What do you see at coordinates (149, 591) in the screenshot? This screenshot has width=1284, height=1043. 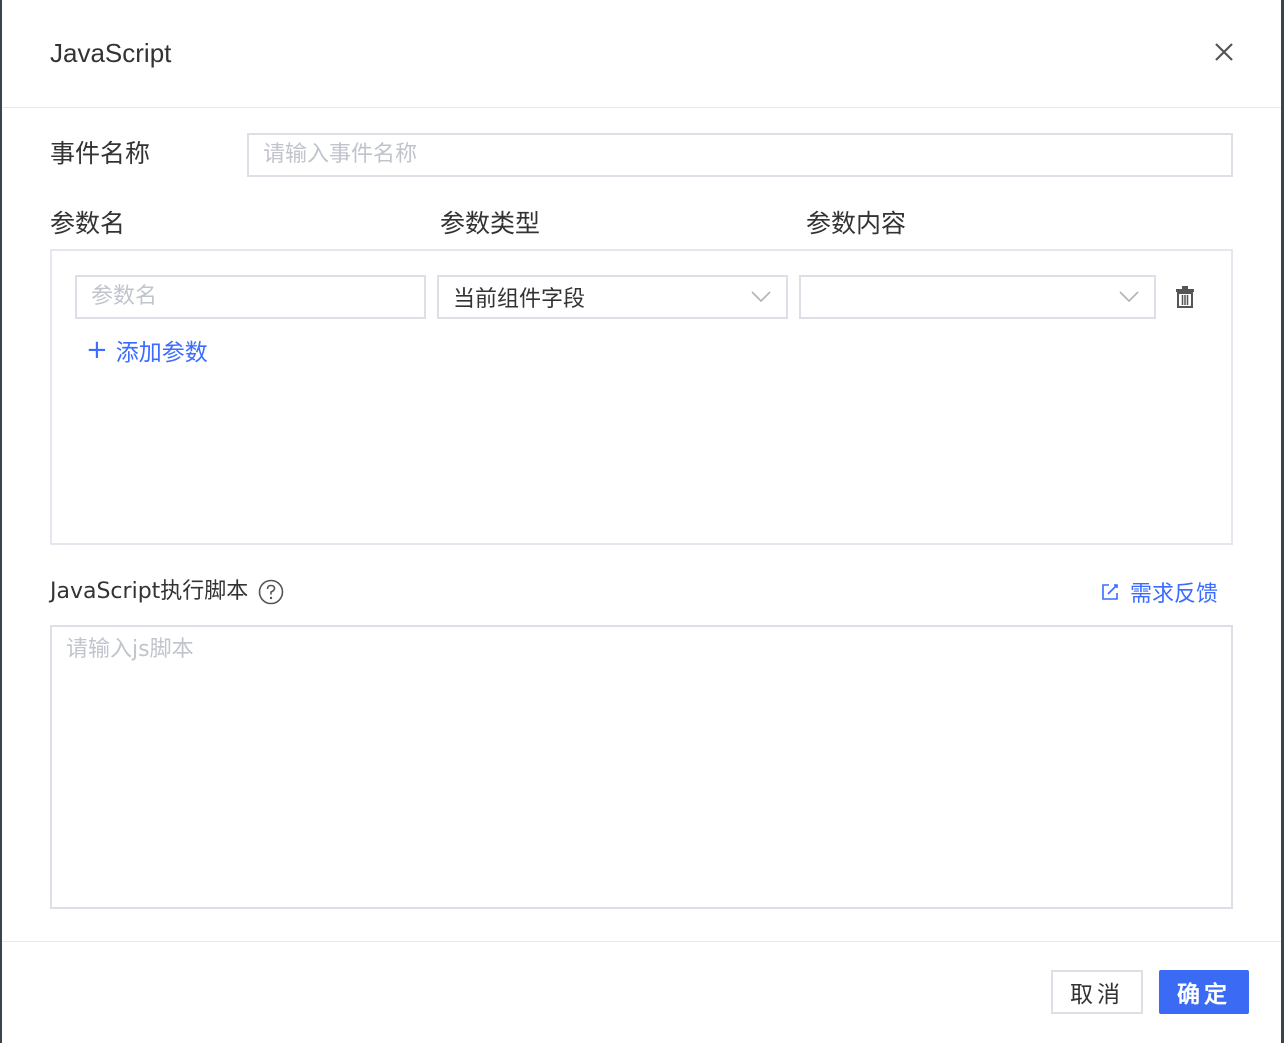 I see `script-label: JavaScript执行脚本` at bounding box center [149, 591].